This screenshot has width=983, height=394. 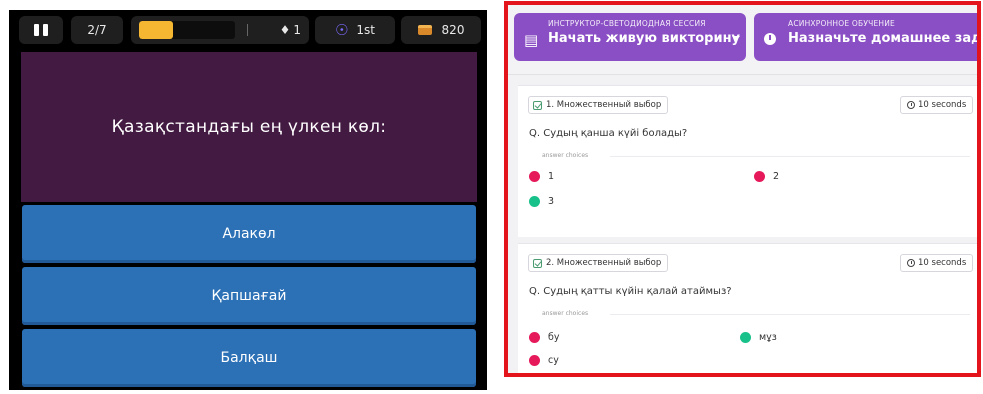 I want to click on question-type-badge: 2. Множественный выбор, so click(x=598, y=263).